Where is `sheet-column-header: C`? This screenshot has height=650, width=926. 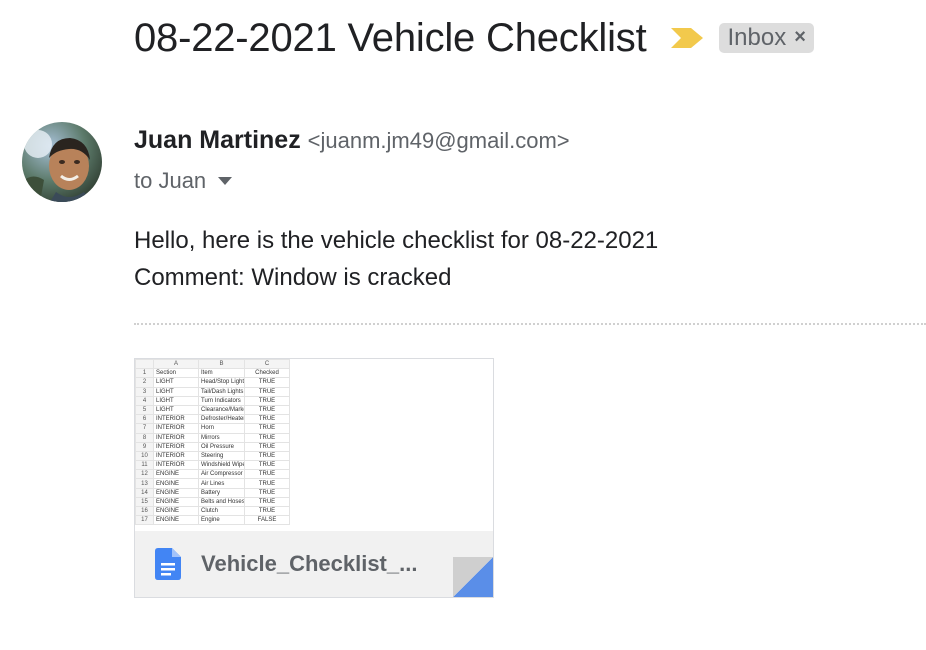 sheet-column-header: C is located at coordinates (267, 364).